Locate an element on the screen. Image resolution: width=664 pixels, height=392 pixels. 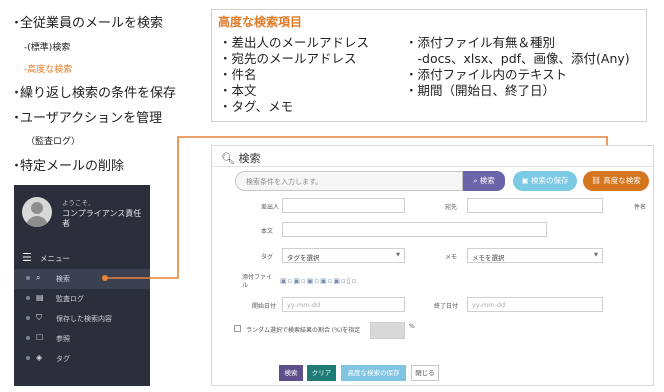
binoculars-icon: ⛓ is located at coordinates (597, 180).